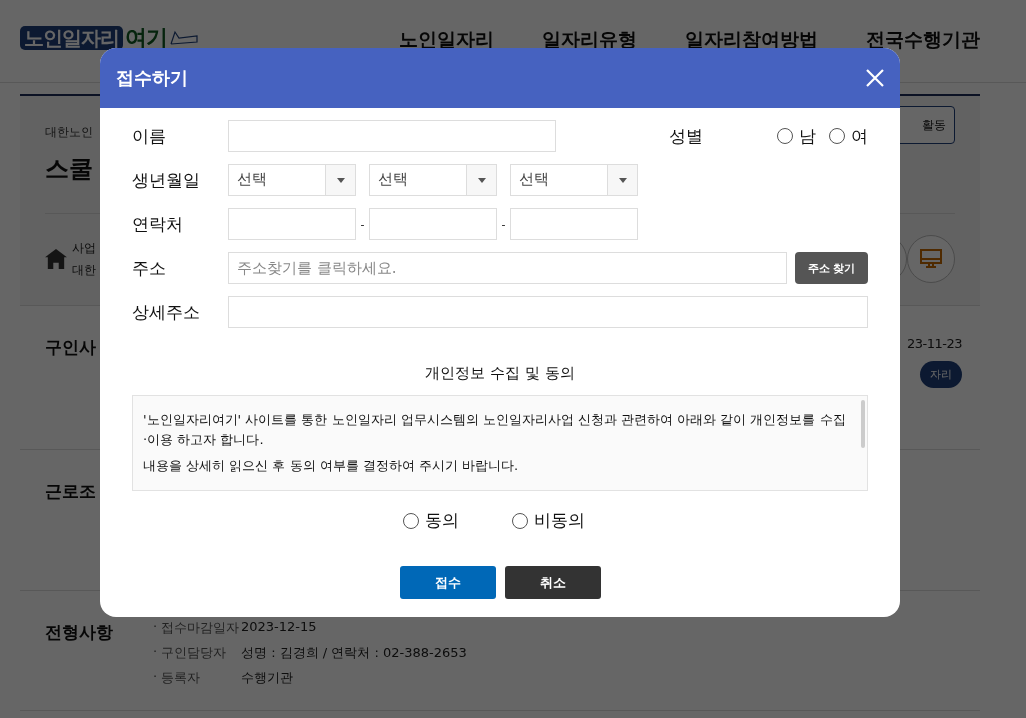 Image resolution: width=1026 pixels, height=718 pixels. What do you see at coordinates (686, 136) in the screenshot?
I see `field-label: 성별` at bounding box center [686, 136].